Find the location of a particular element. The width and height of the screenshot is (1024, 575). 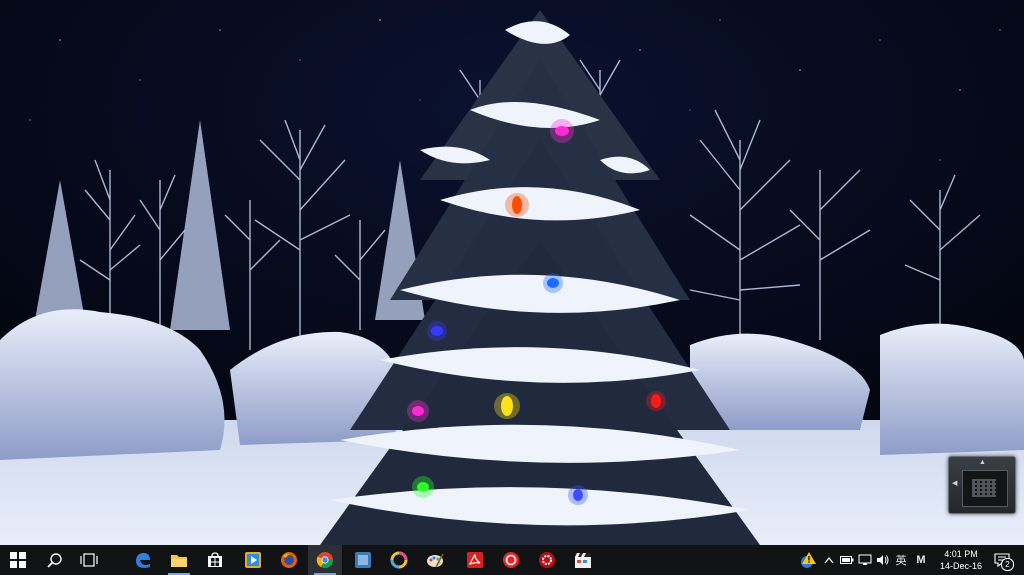

chevron-up-icon is located at coordinates (829, 560).